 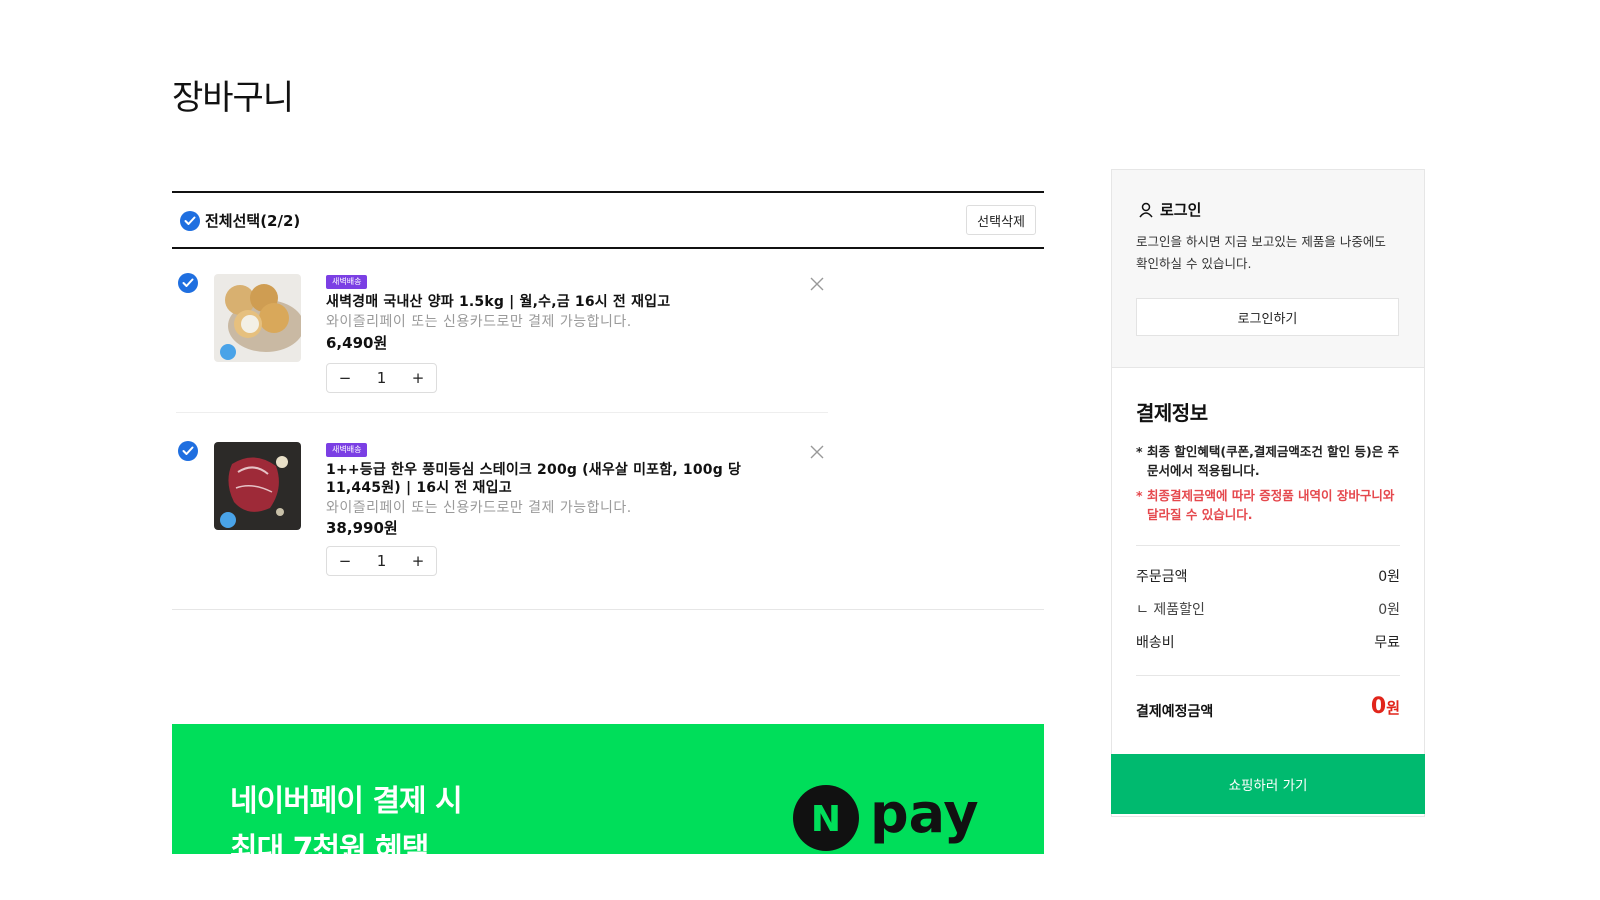 I want to click on total-value: 0원, so click(x=1385, y=706).